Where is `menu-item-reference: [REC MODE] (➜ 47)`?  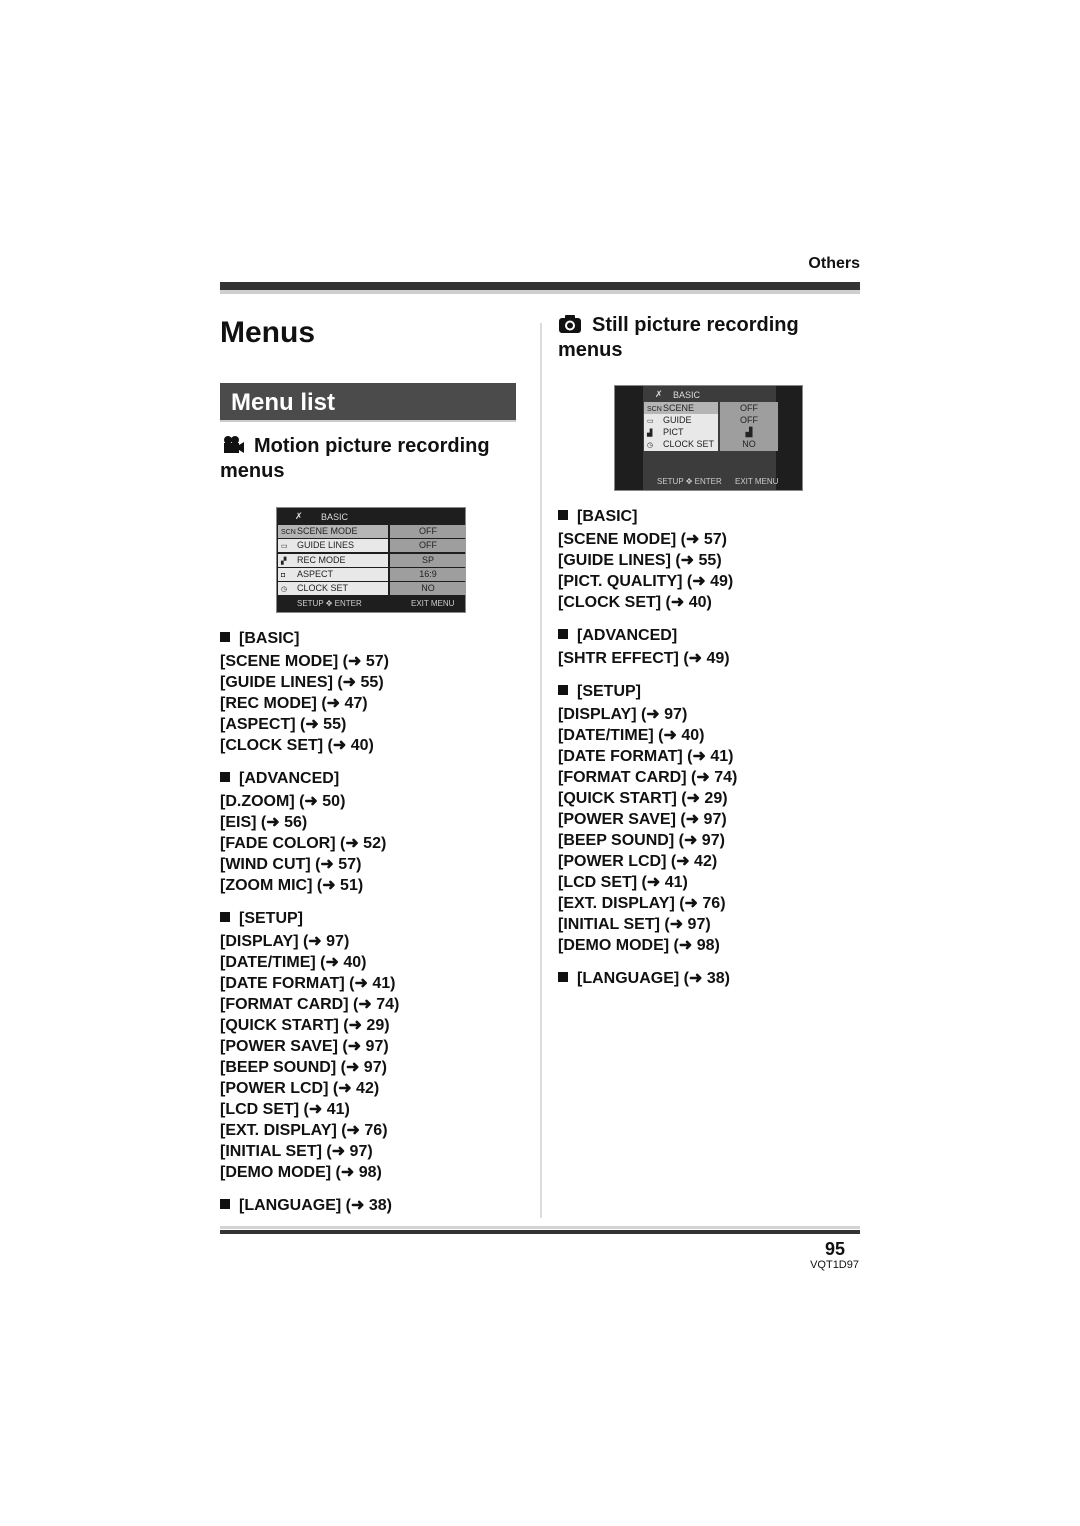 menu-item-reference: [REC MODE] (➜ 47) is located at coordinates (294, 703).